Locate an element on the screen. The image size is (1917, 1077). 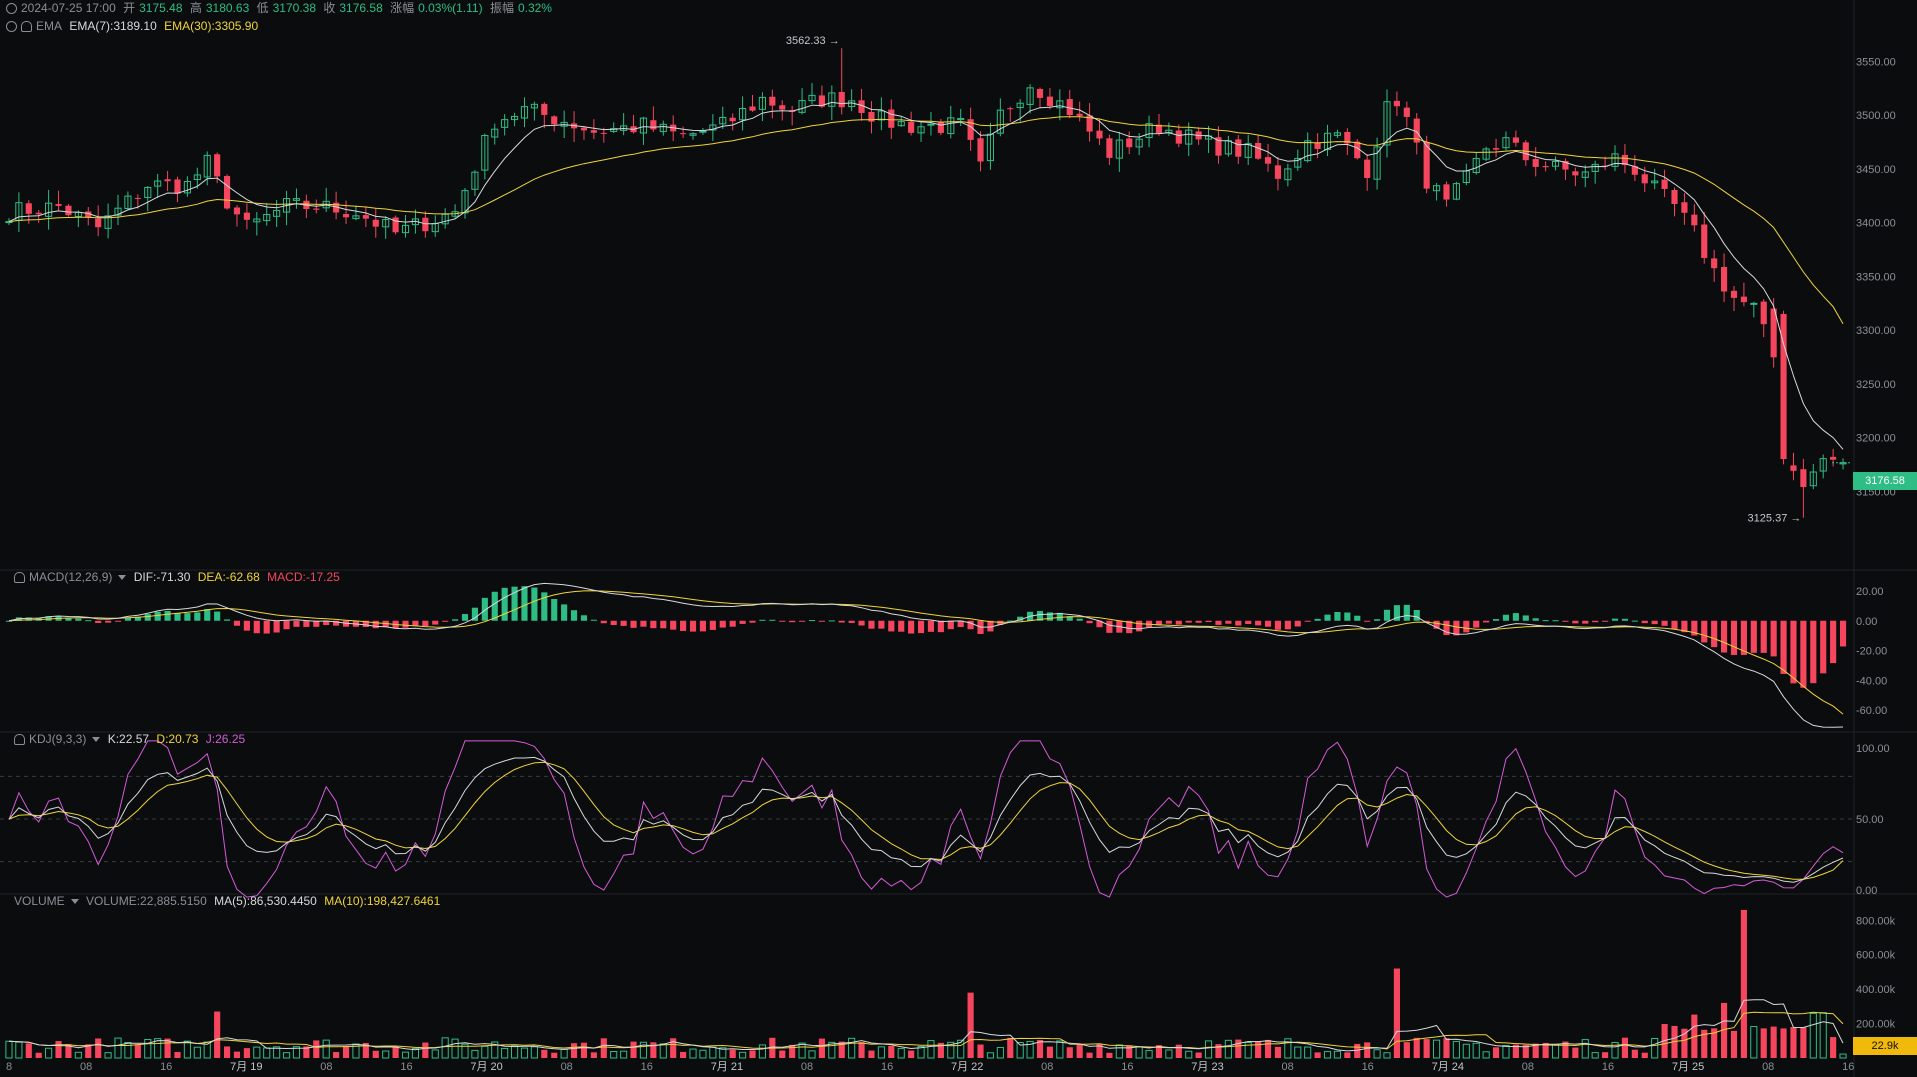
time-tick-label: 7月 25 is located at coordinates (1688, 1067).